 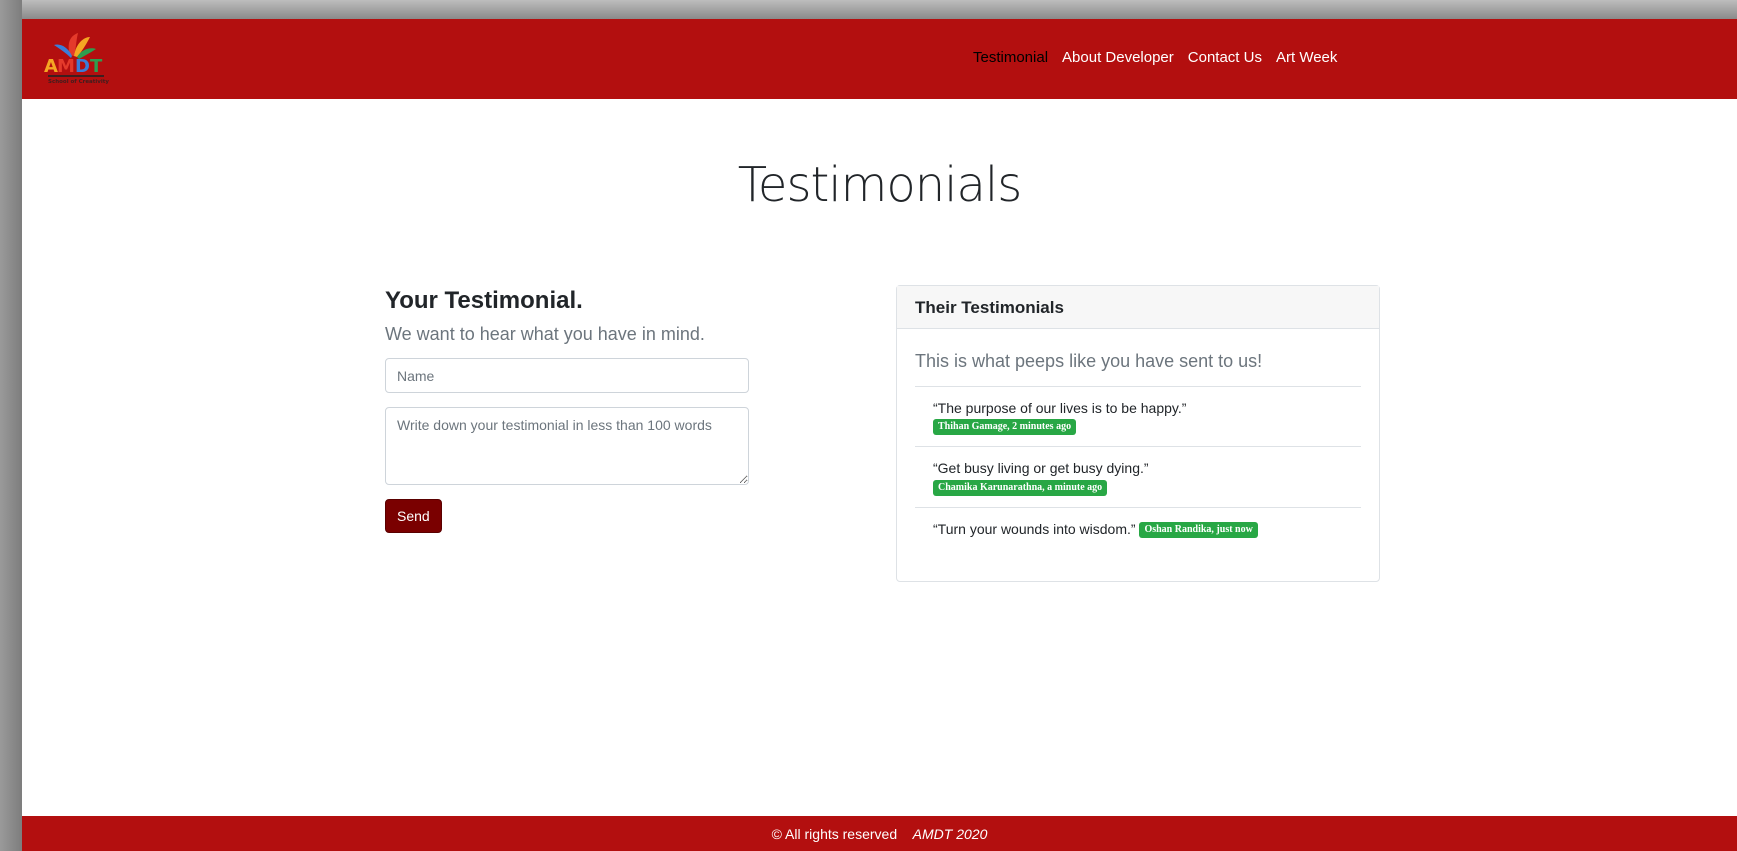 I want to click on svg-text: A, so click(x=51, y=66).